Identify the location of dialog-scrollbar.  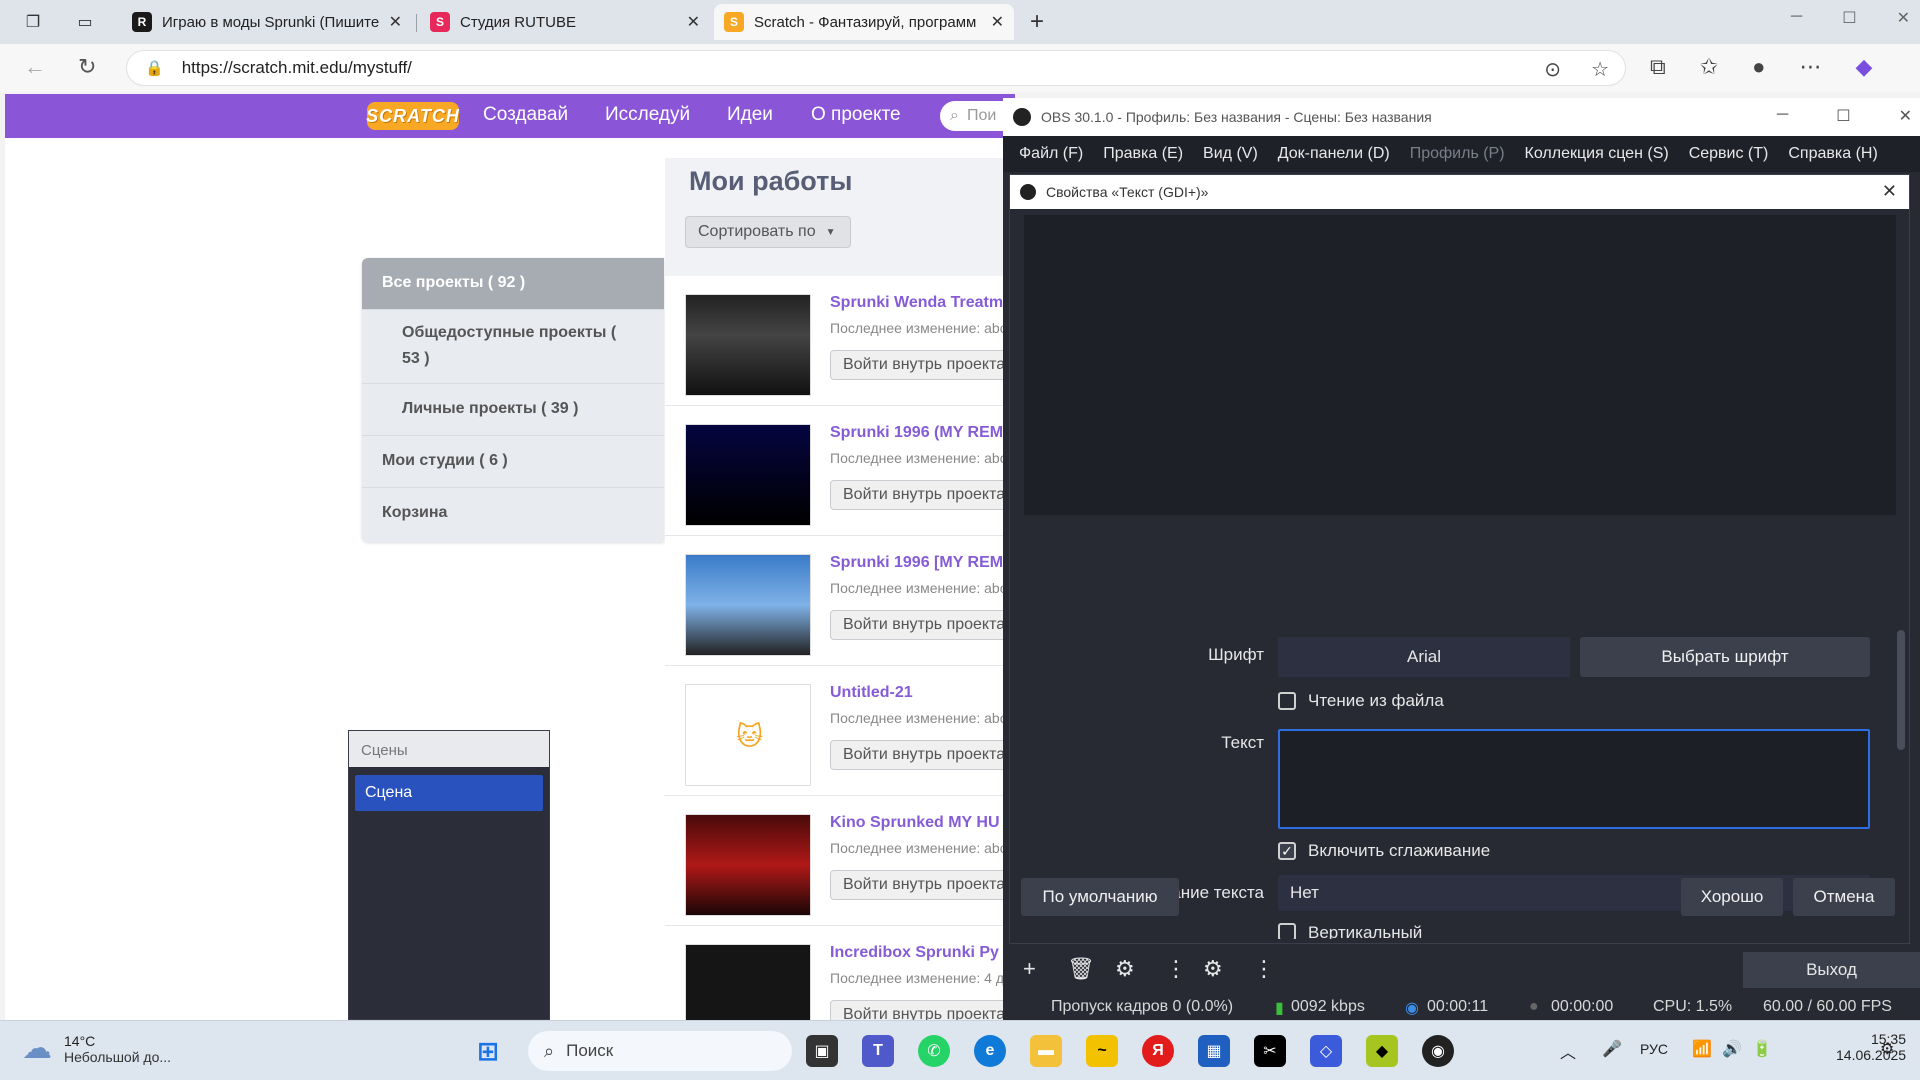
(1901, 690).